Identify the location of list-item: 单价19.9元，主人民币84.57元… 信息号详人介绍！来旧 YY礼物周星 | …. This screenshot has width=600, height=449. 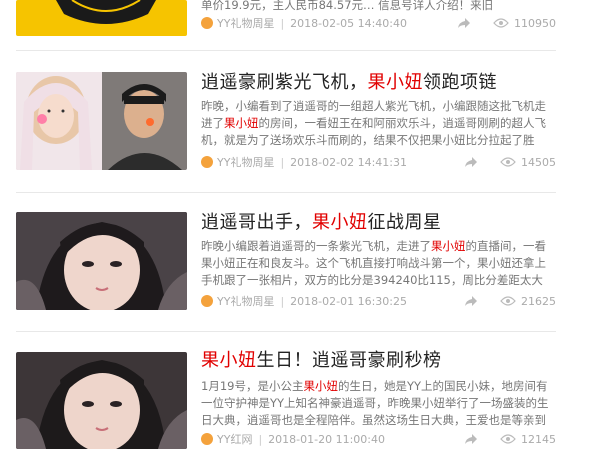
(300, 25).